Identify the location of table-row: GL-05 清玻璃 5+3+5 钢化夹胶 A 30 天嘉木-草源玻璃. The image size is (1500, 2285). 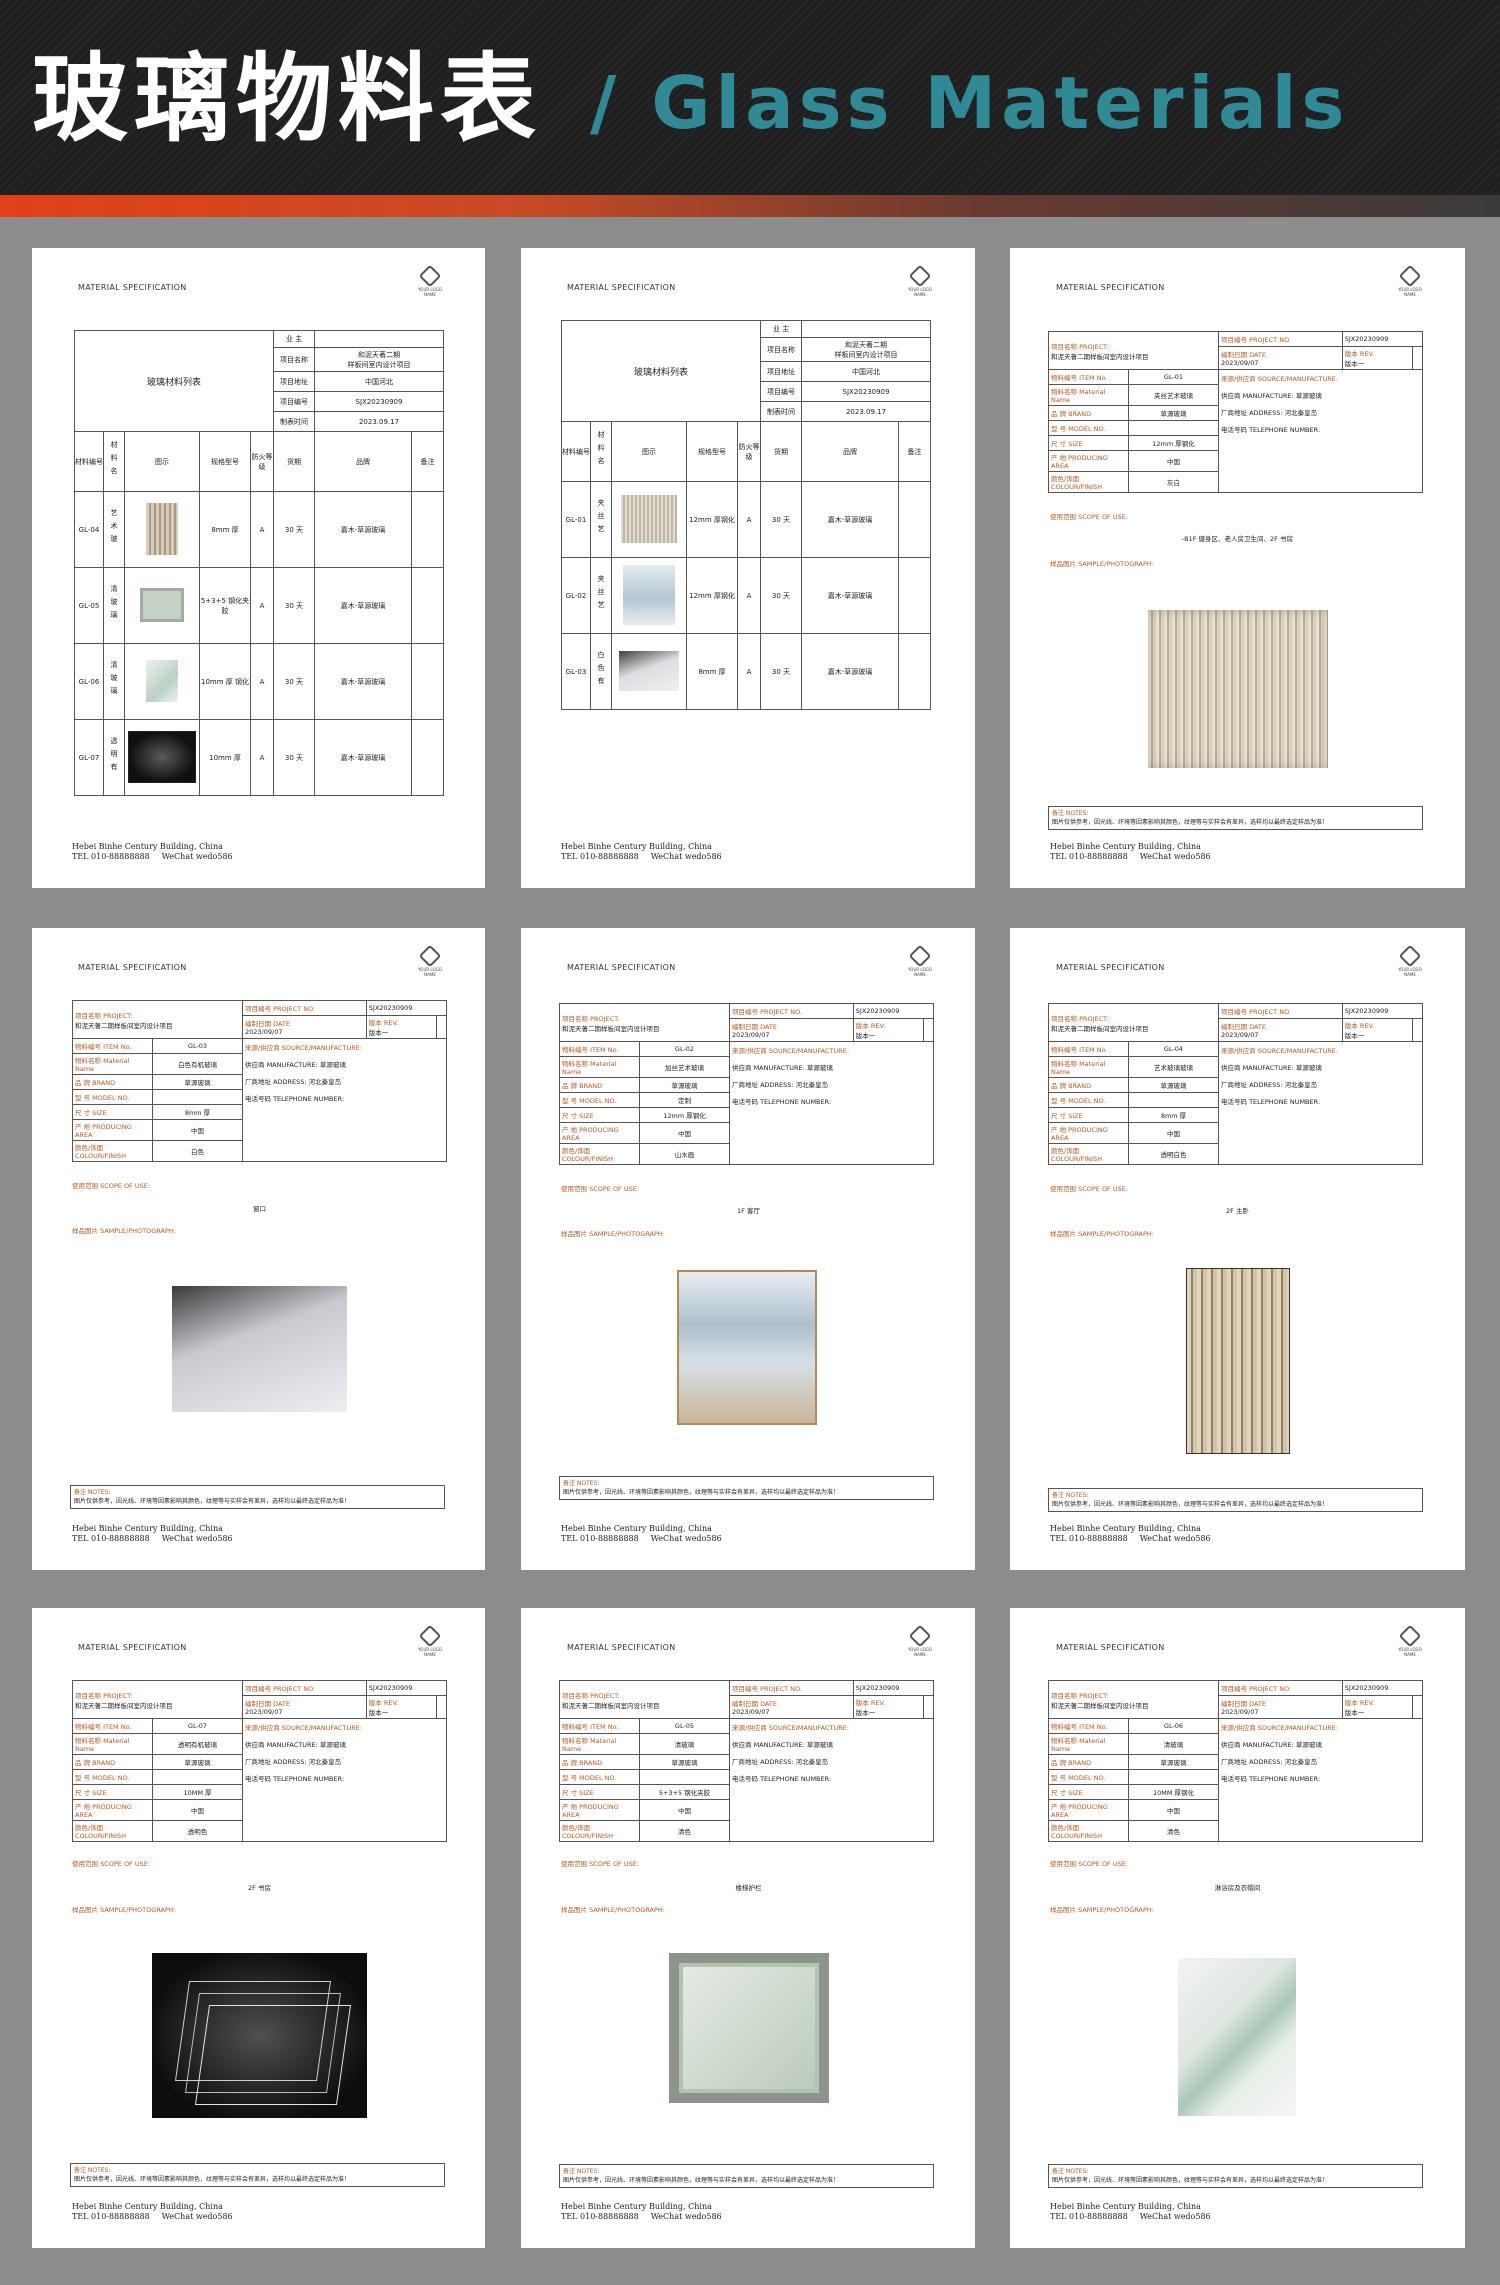
(259, 605).